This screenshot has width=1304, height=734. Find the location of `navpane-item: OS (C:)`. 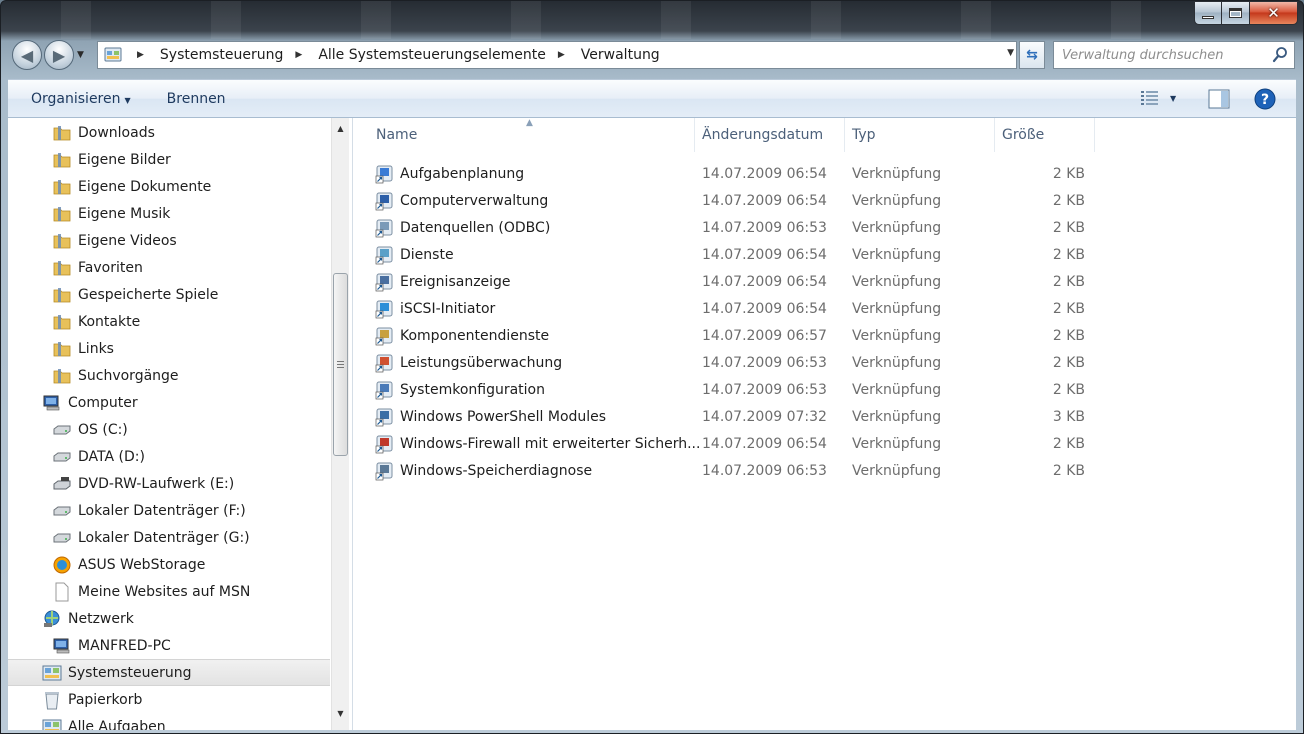

navpane-item: OS (C:) is located at coordinates (90, 429).